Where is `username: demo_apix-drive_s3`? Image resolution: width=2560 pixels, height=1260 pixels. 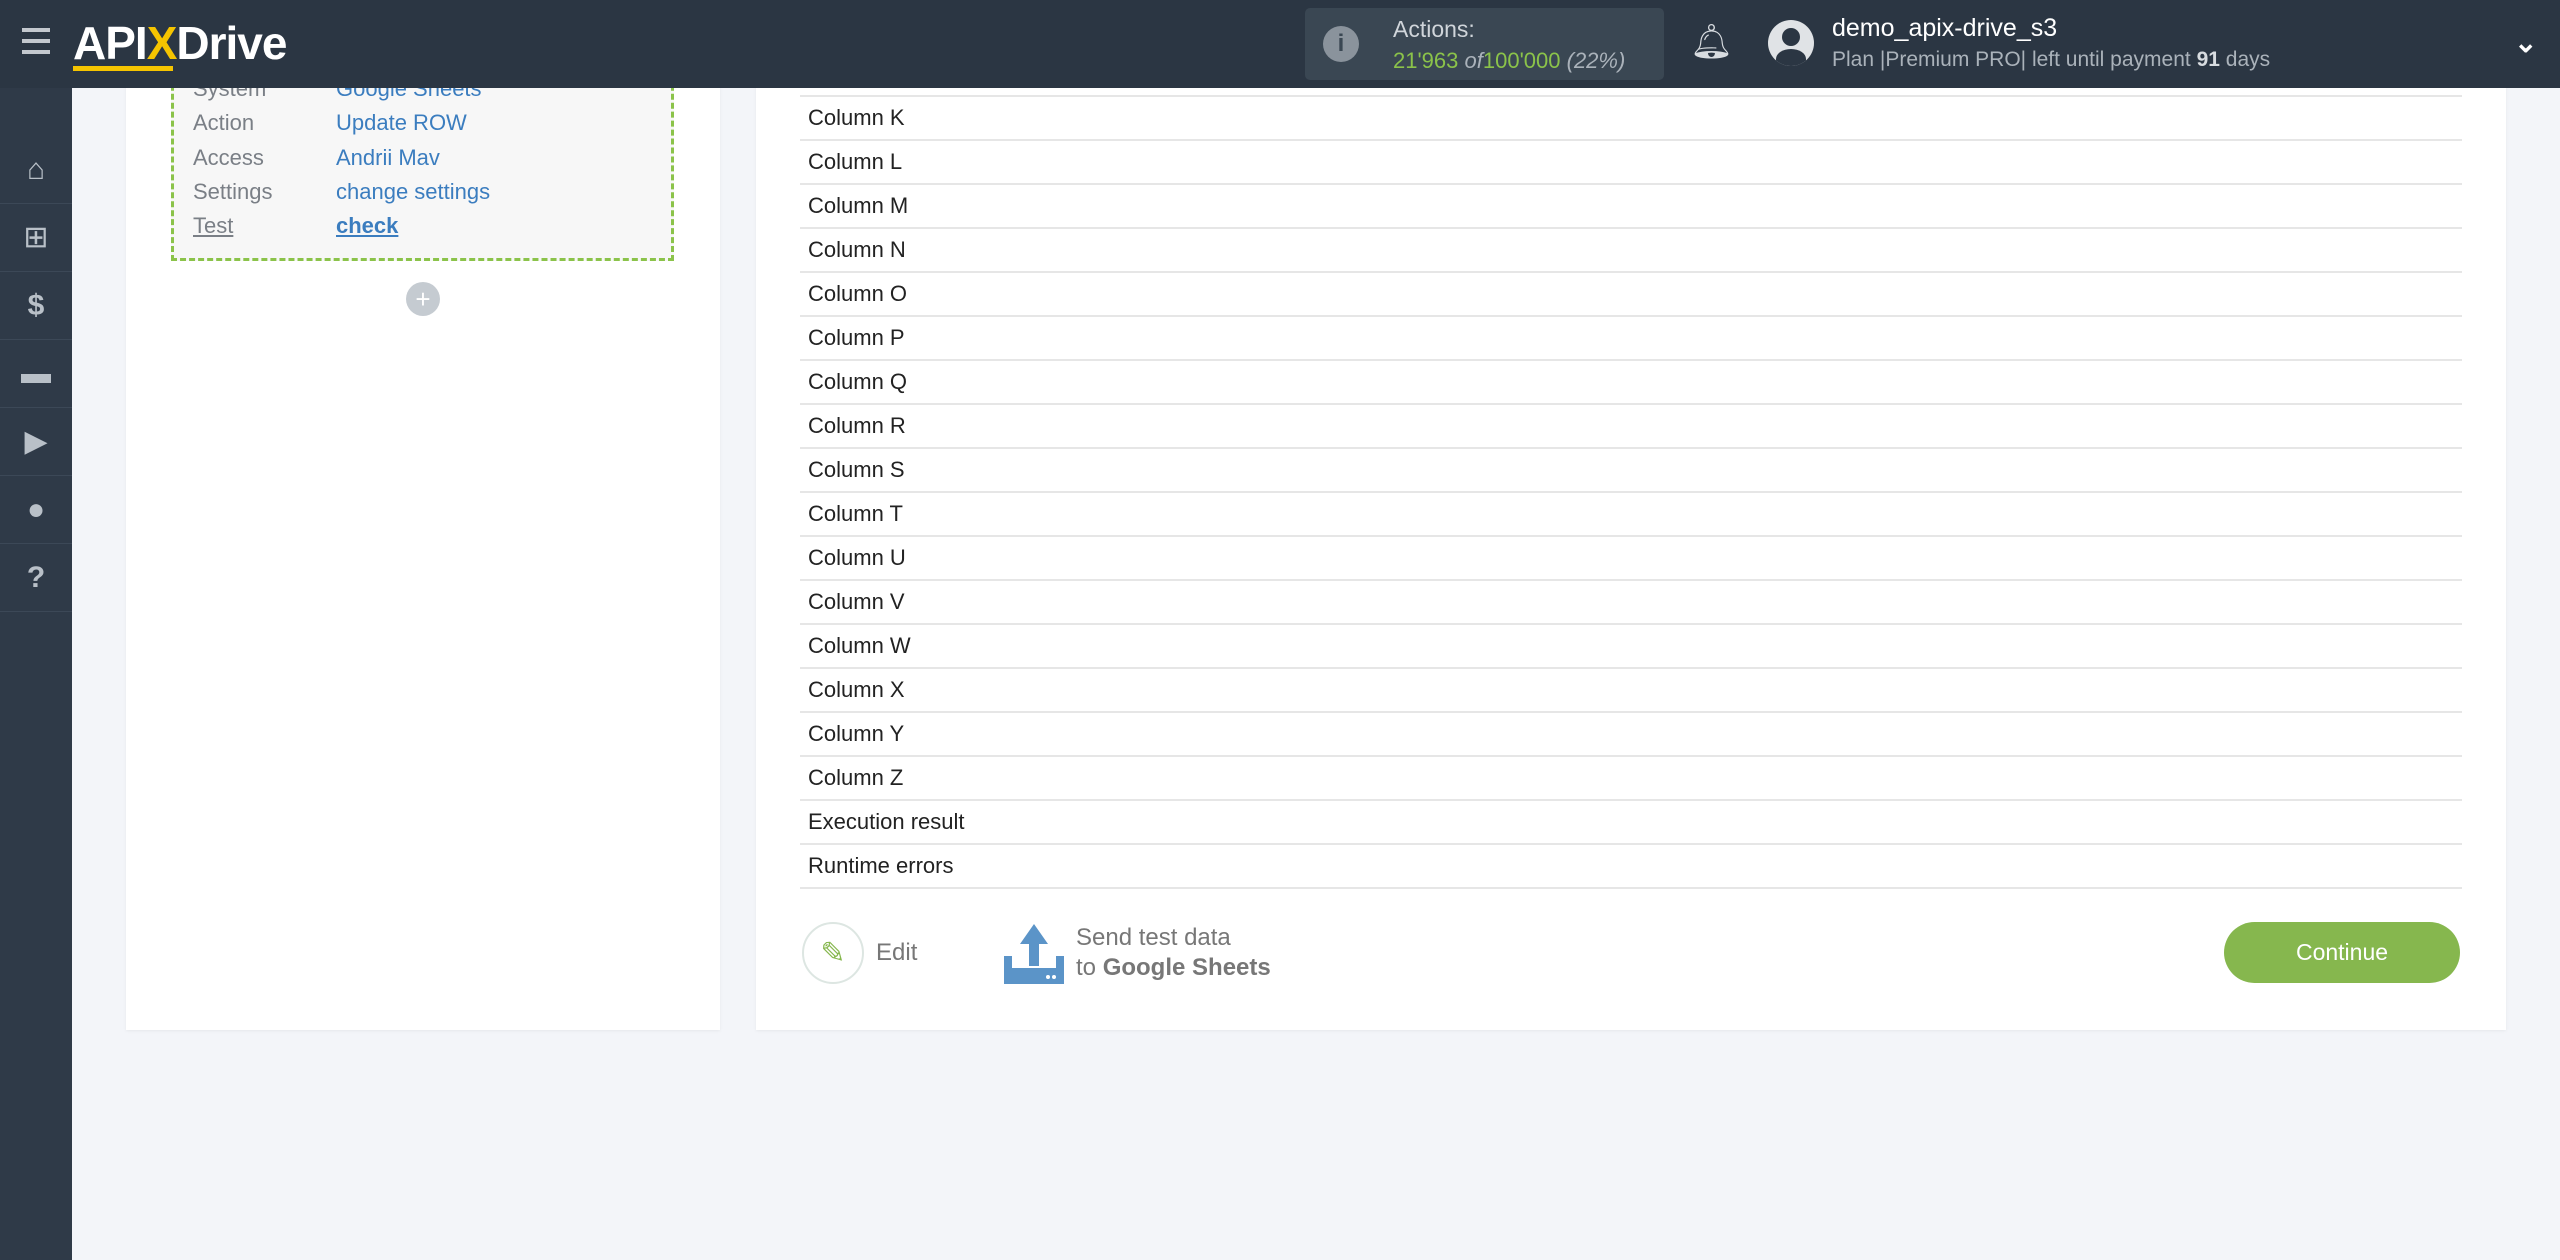
username: demo_apix-drive_s3 is located at coordinates (1944, 28).